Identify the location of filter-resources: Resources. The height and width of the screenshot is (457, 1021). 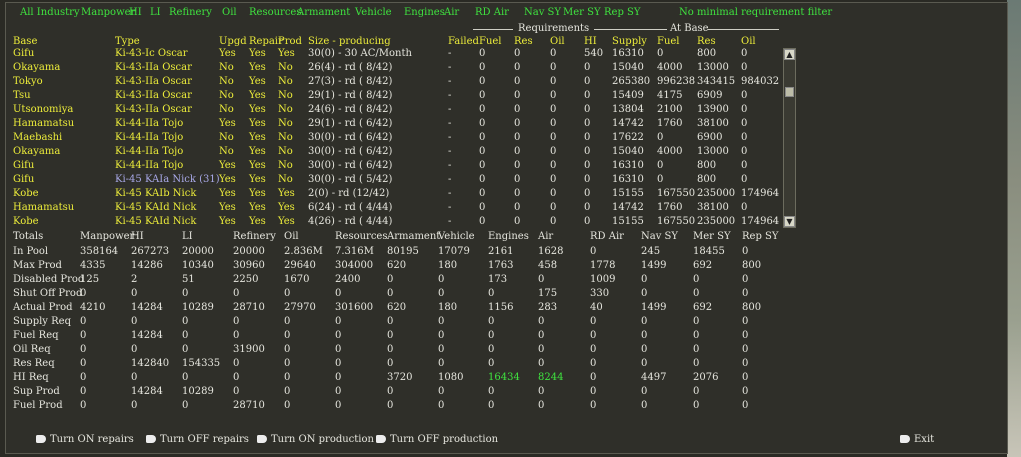
(275, 12).